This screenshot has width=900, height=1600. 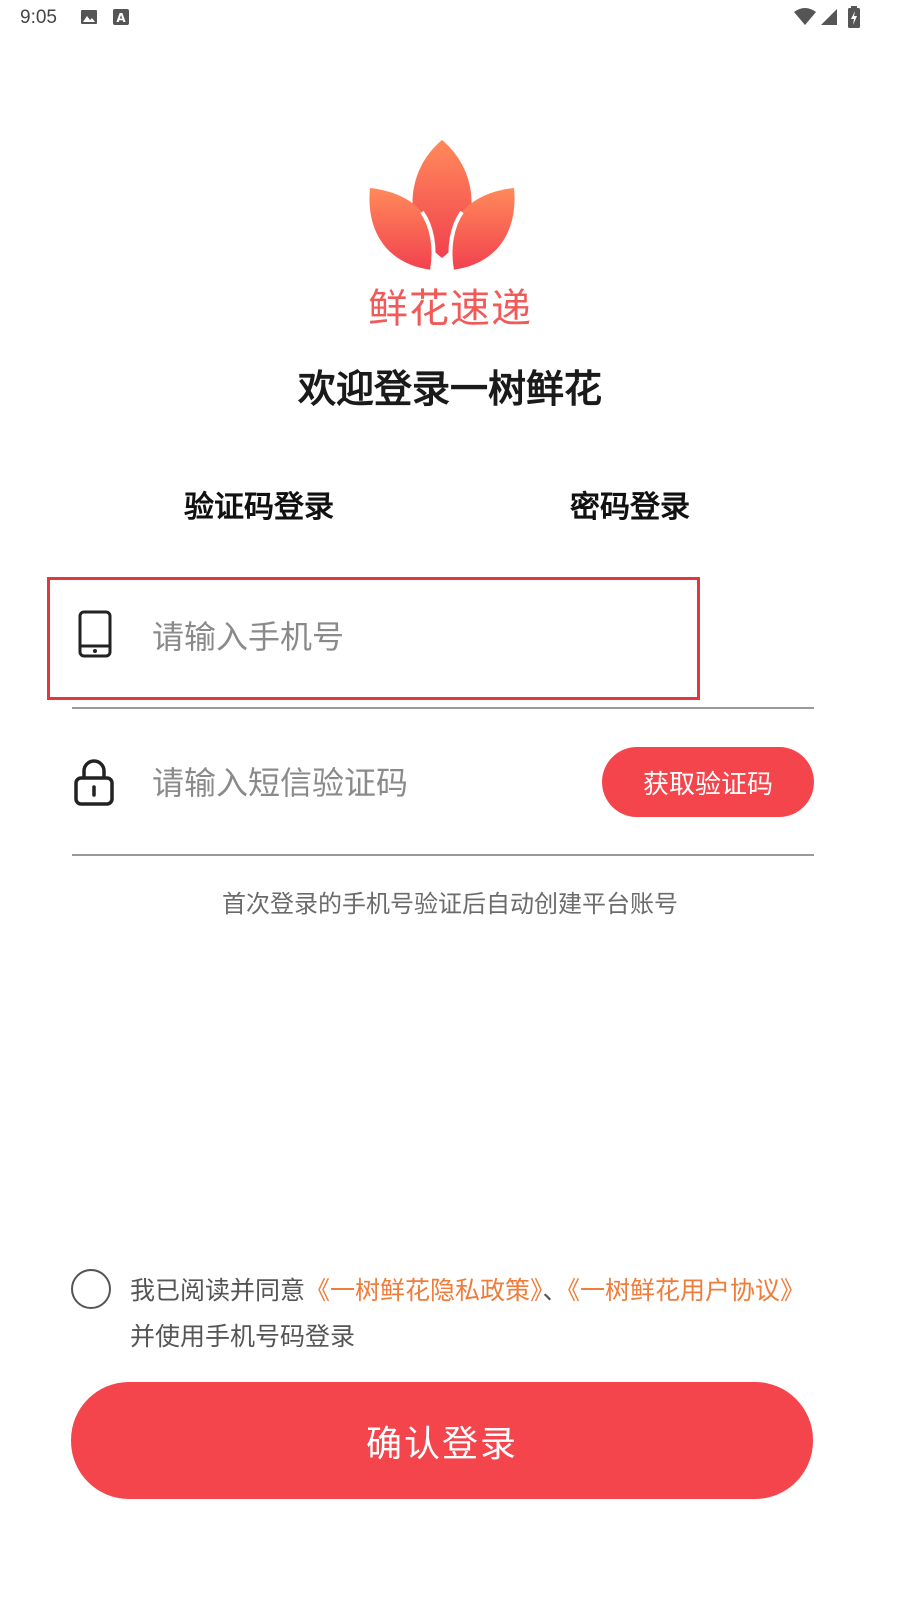 What do you see at coordinates (450, 904) in the screenshot?
I see `signup-hint: 首次登录的手机号验证后自动创建平台账号` at bounding box center [450, 904].